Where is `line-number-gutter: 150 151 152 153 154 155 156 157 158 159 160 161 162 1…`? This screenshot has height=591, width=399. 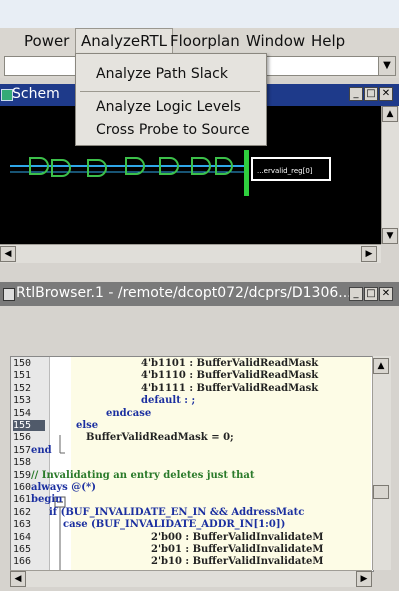
line-number-gutter: 150 151 152 153 154 155 156 157 158 159 160 161 162 1… is located at coordinates (30, 464).